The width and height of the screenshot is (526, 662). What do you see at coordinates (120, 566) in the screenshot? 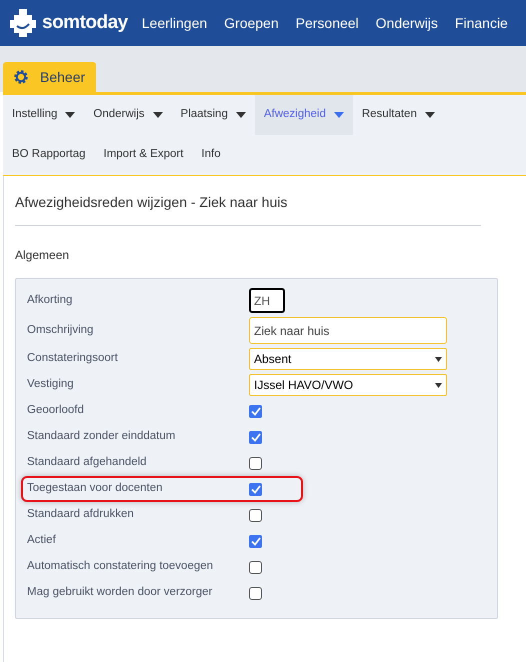
I see `field-label: Automatisch constatering toevoegen` at bounding box center [120, 566].